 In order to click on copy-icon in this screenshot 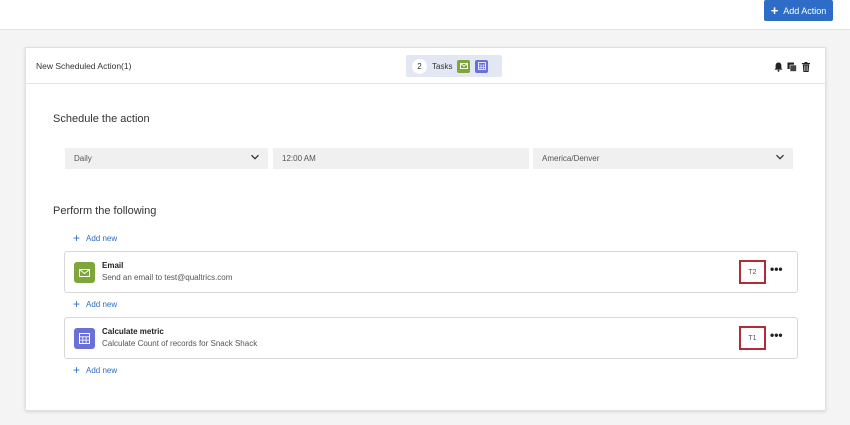, I will do `click(792, 67)`.